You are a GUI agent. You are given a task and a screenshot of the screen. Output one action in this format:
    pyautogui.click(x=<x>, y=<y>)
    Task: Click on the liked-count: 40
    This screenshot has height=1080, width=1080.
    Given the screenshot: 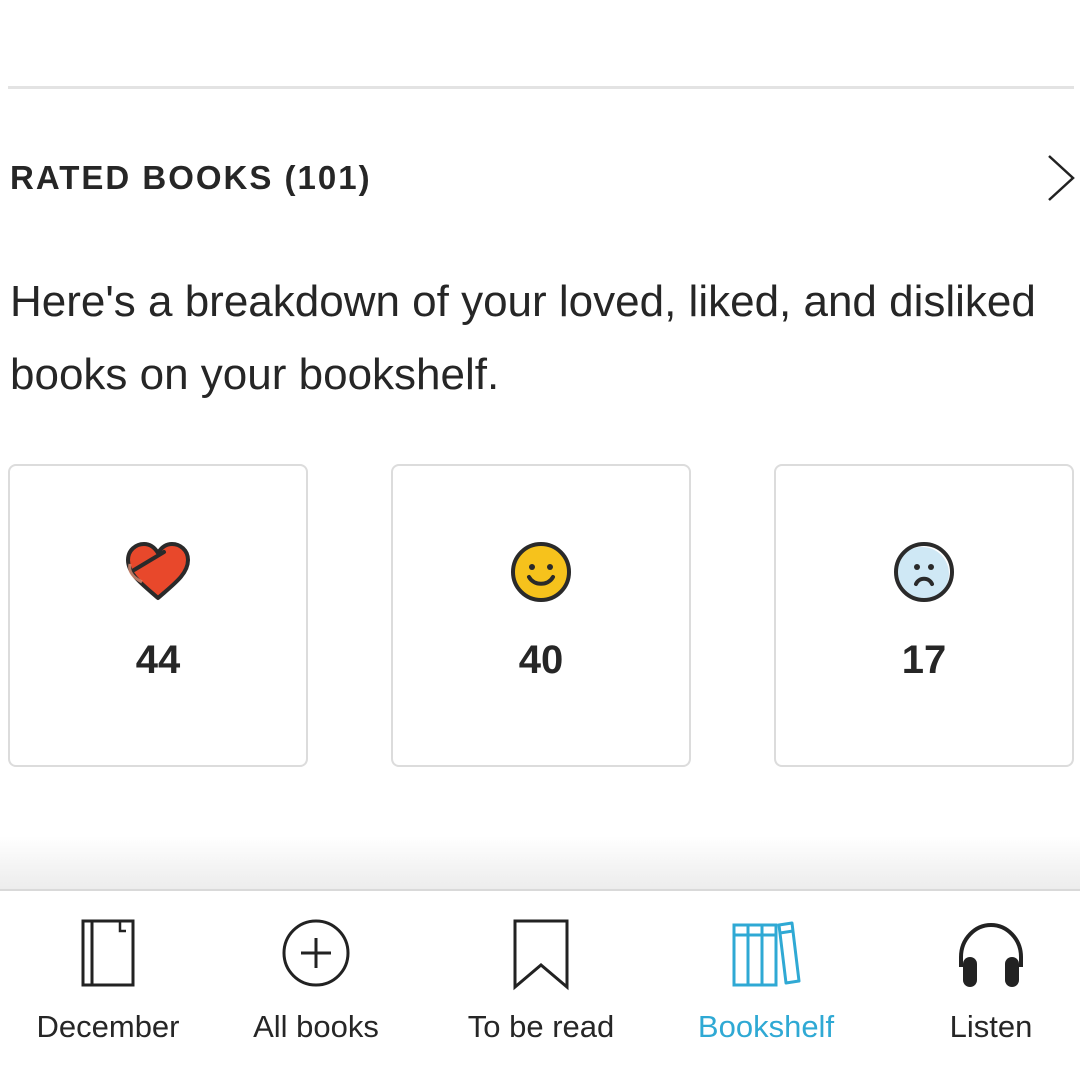 What is the action you would take?
    pyautogui.click(x=541, y=660)
    